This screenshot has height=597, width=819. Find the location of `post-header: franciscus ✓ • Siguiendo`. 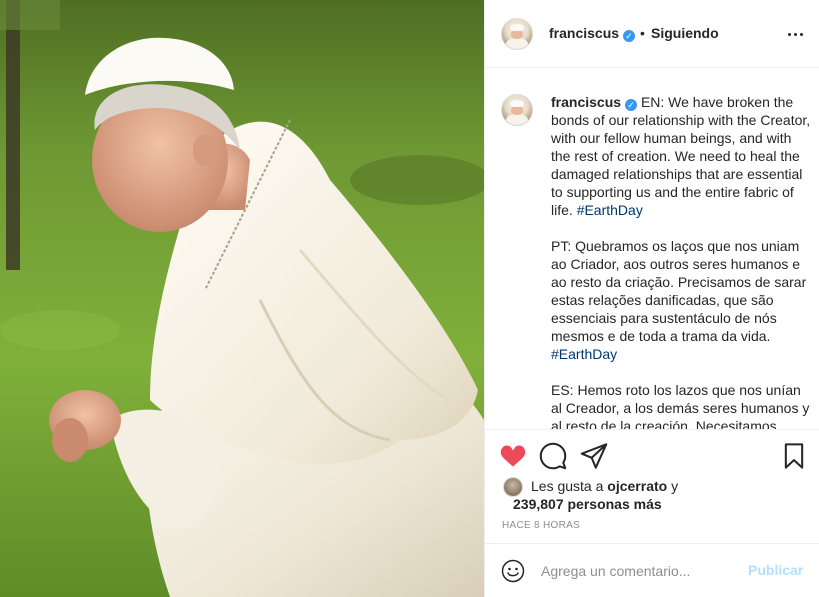

post-header: franciscus ✓ • Siguiendo is located at coordinates (652, 34).